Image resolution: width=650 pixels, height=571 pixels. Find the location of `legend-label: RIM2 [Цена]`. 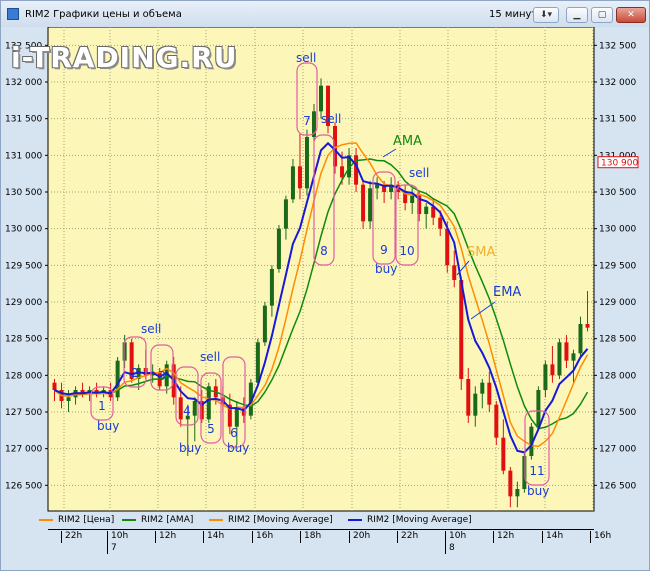

legend-label: RIM2 [Цена] is located at coordinates (86, 520).